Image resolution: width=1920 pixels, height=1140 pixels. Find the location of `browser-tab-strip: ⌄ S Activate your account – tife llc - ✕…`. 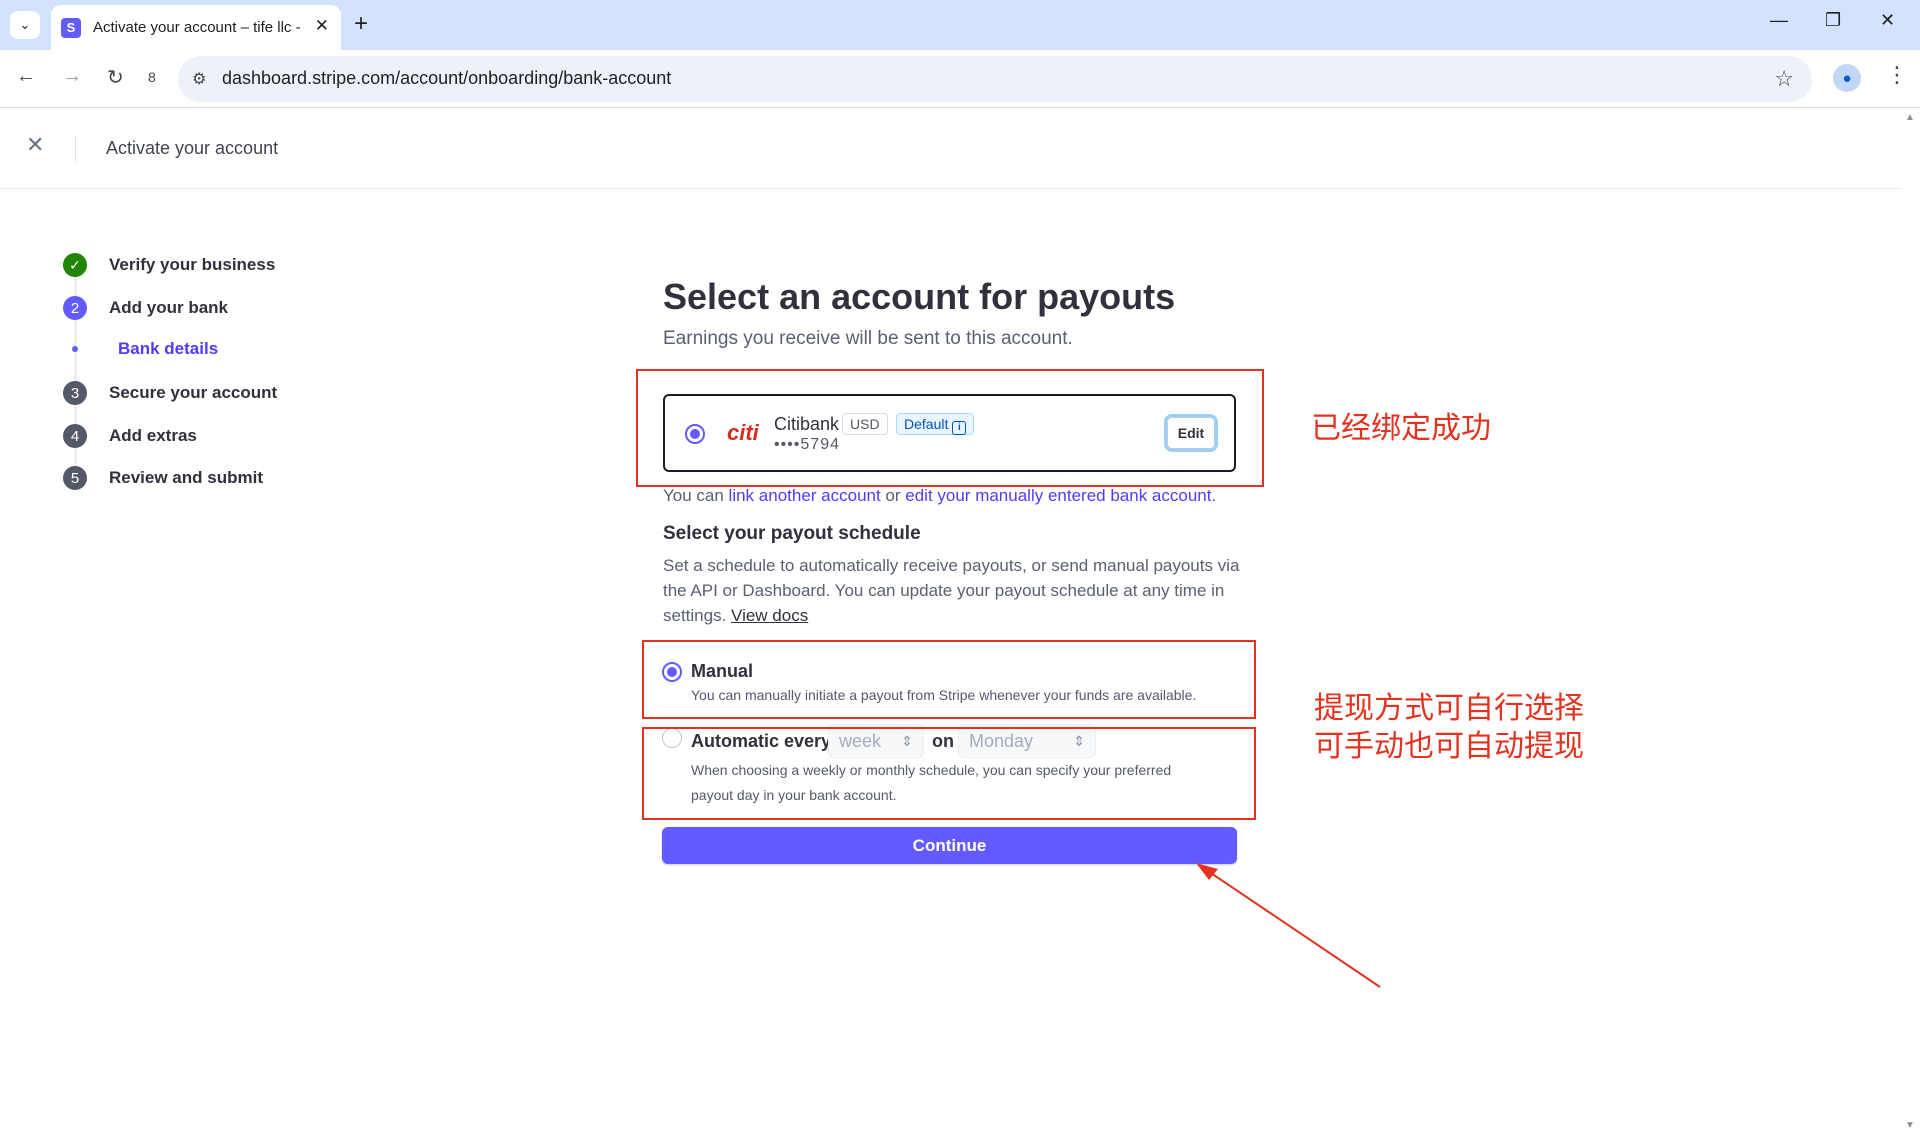

browser-tab-strip: ⌄ S Activate your account – tife llc - ✕… is located at coordinates (960, 25).